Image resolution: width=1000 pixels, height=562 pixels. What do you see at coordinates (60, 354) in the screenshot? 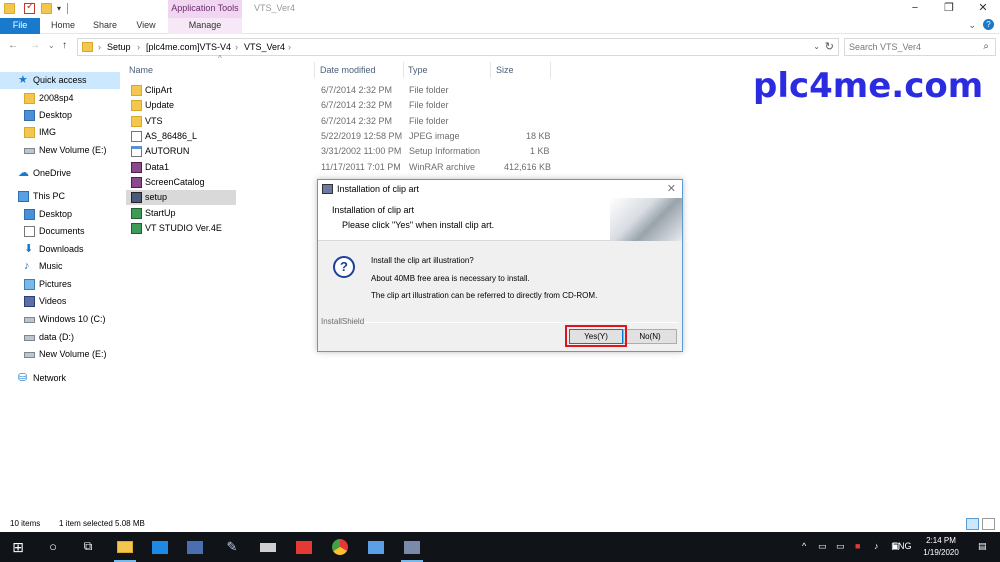
I see `nav-new-volume-e-pc: New Volume (E:)` at bounding box center [60, 354].